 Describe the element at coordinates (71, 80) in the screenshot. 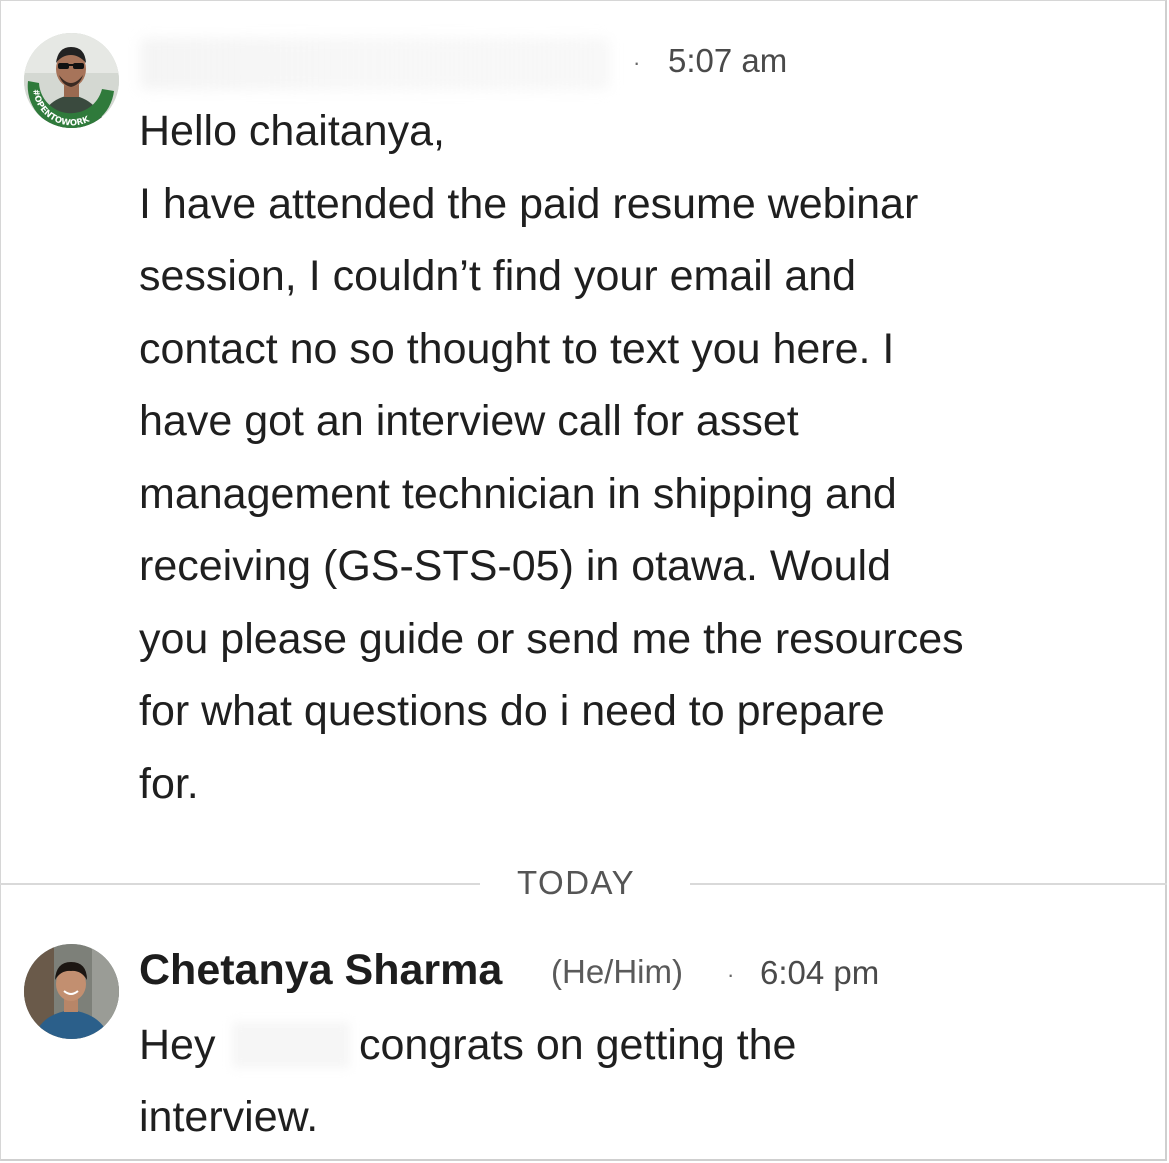

I see `sender-avatar-opentowork: #OPENTOWORK` at that location.